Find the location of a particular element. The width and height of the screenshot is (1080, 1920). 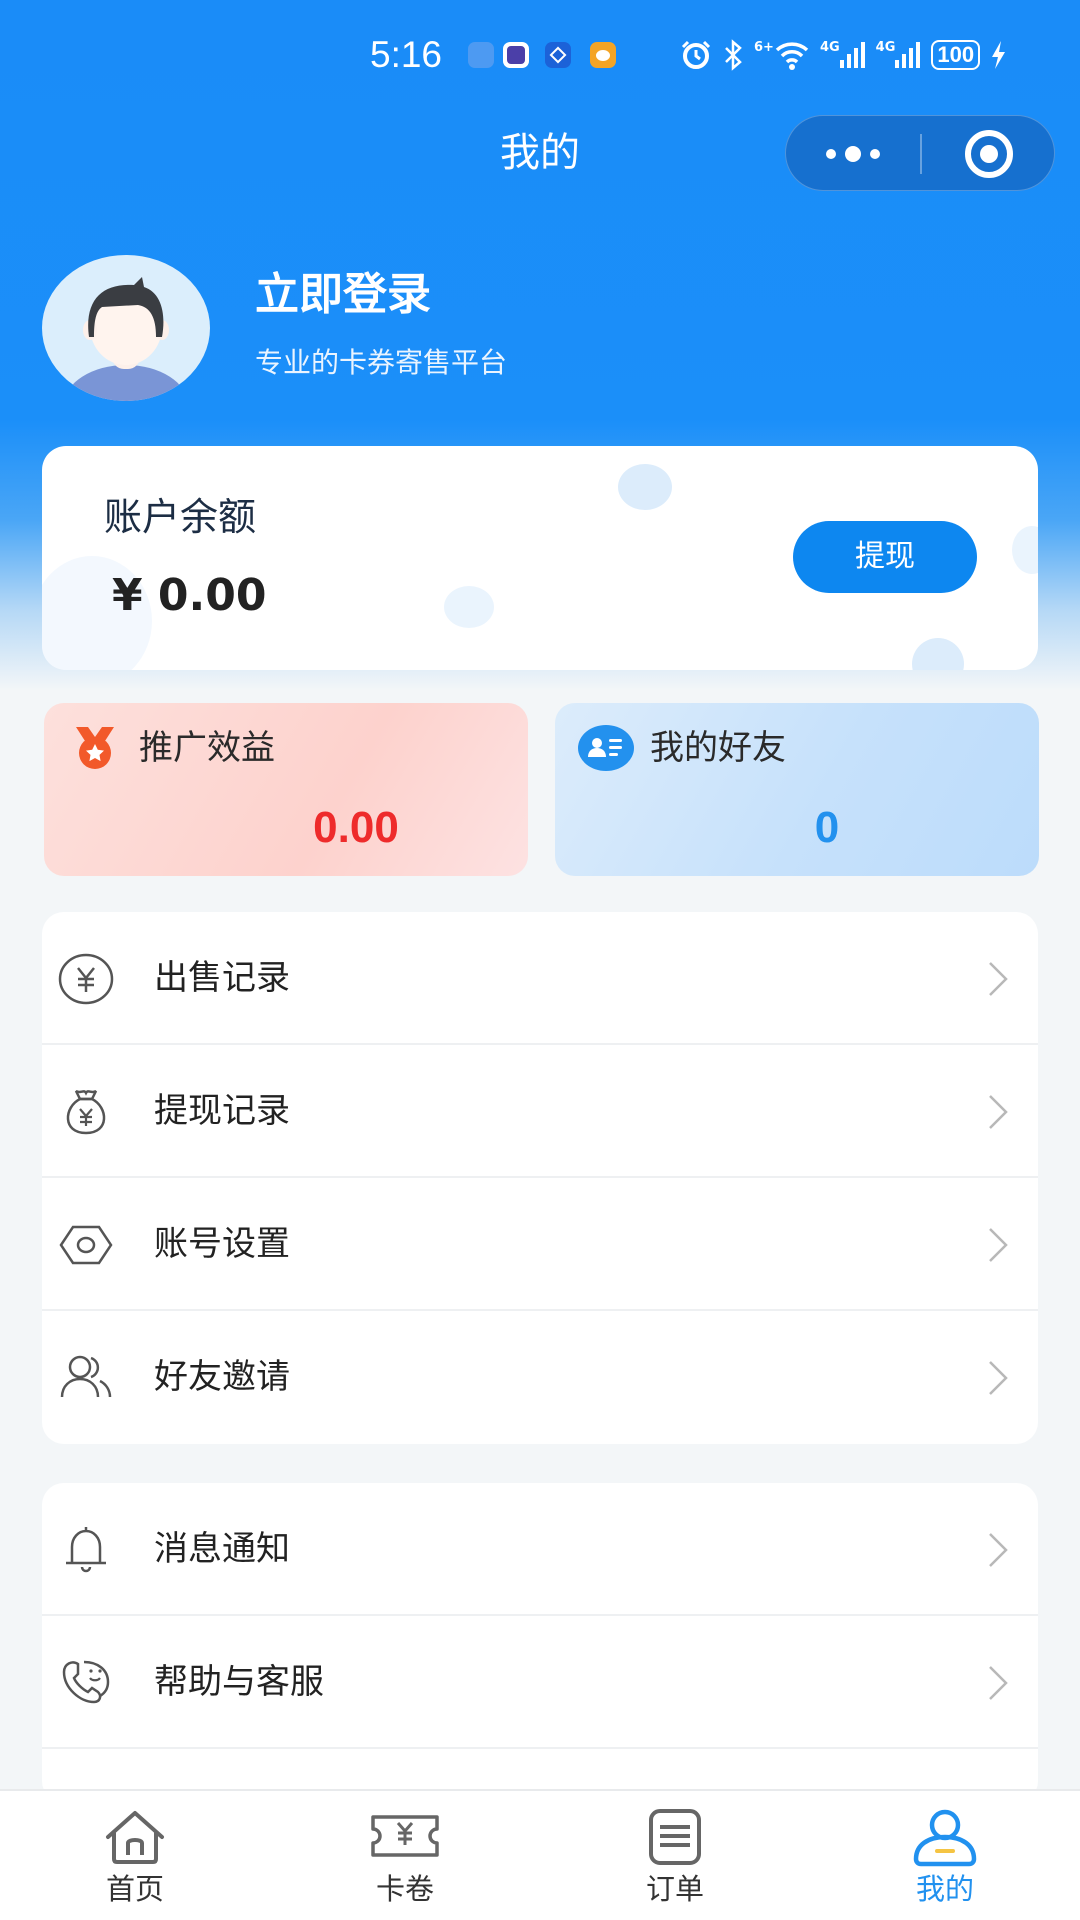

bottom-tab-bar: 首页 卡卷 订单 我的 is located at coordinates (540, 1854).